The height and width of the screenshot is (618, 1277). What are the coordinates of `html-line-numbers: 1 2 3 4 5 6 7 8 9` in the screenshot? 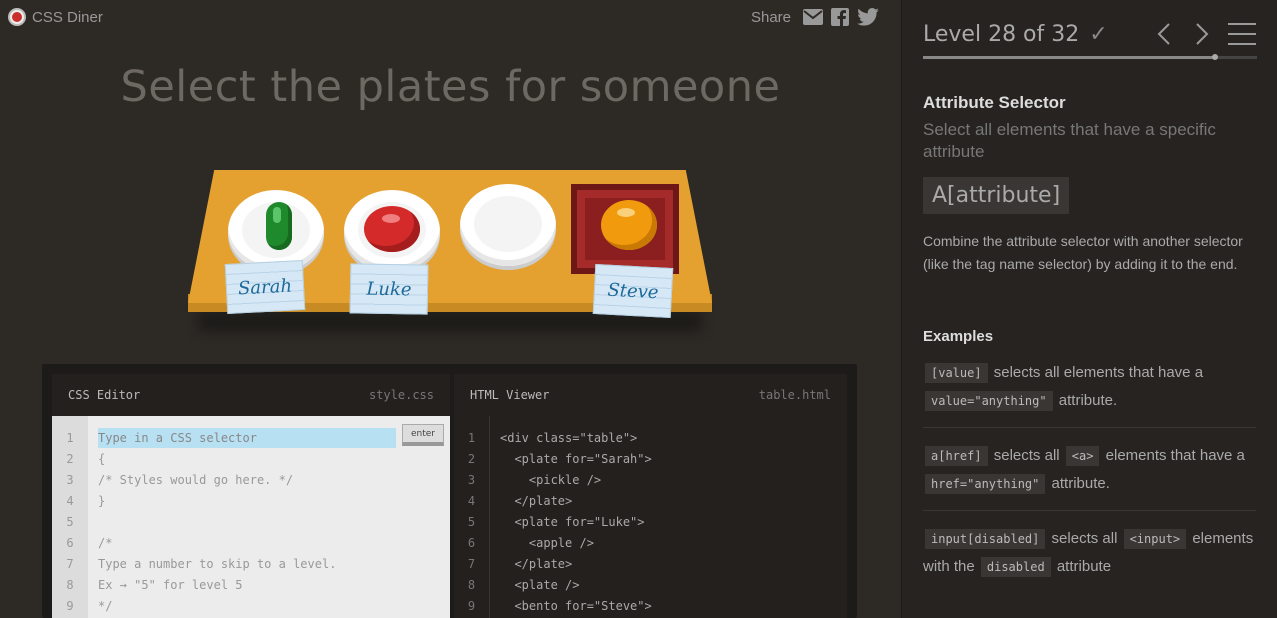 It's located at (472, 517).